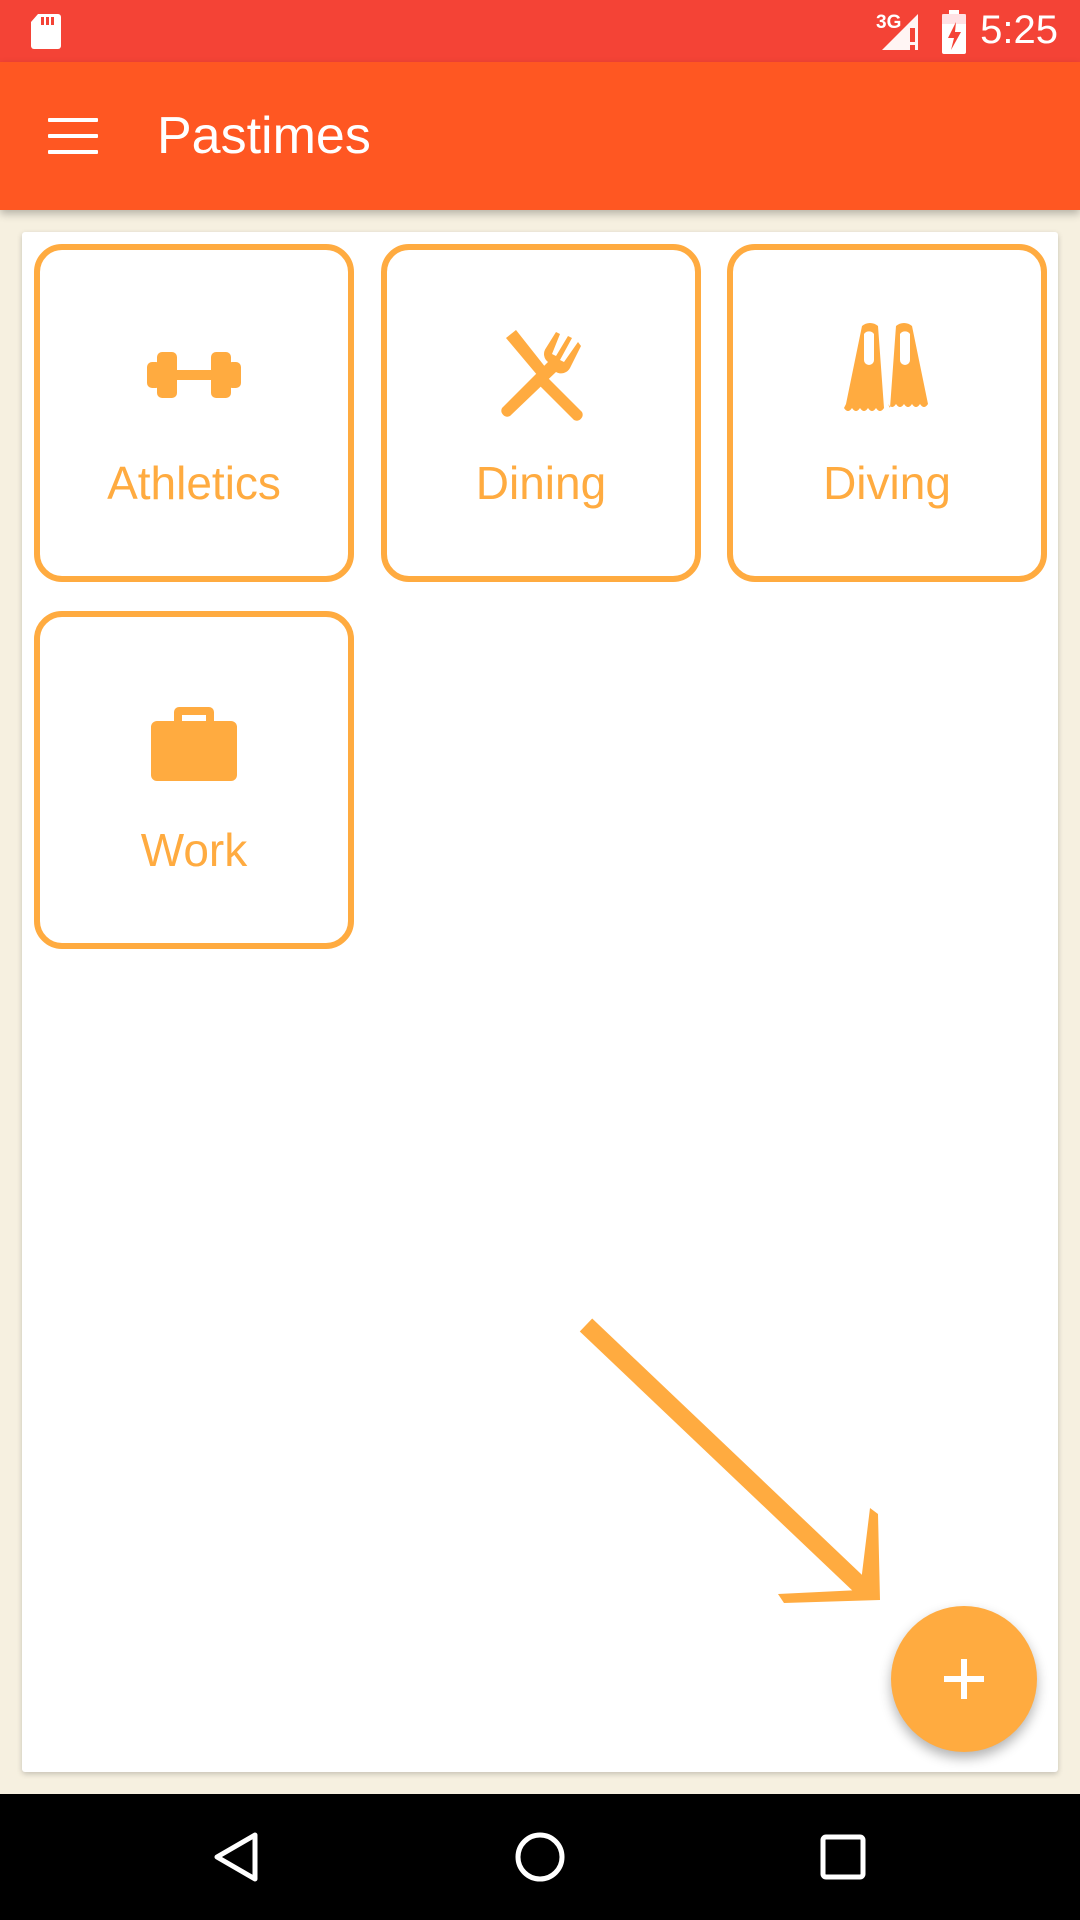 The width and height of the screenshot is (1080, 1920). I want to click on pastime-label: Dining, so click(541, 483).